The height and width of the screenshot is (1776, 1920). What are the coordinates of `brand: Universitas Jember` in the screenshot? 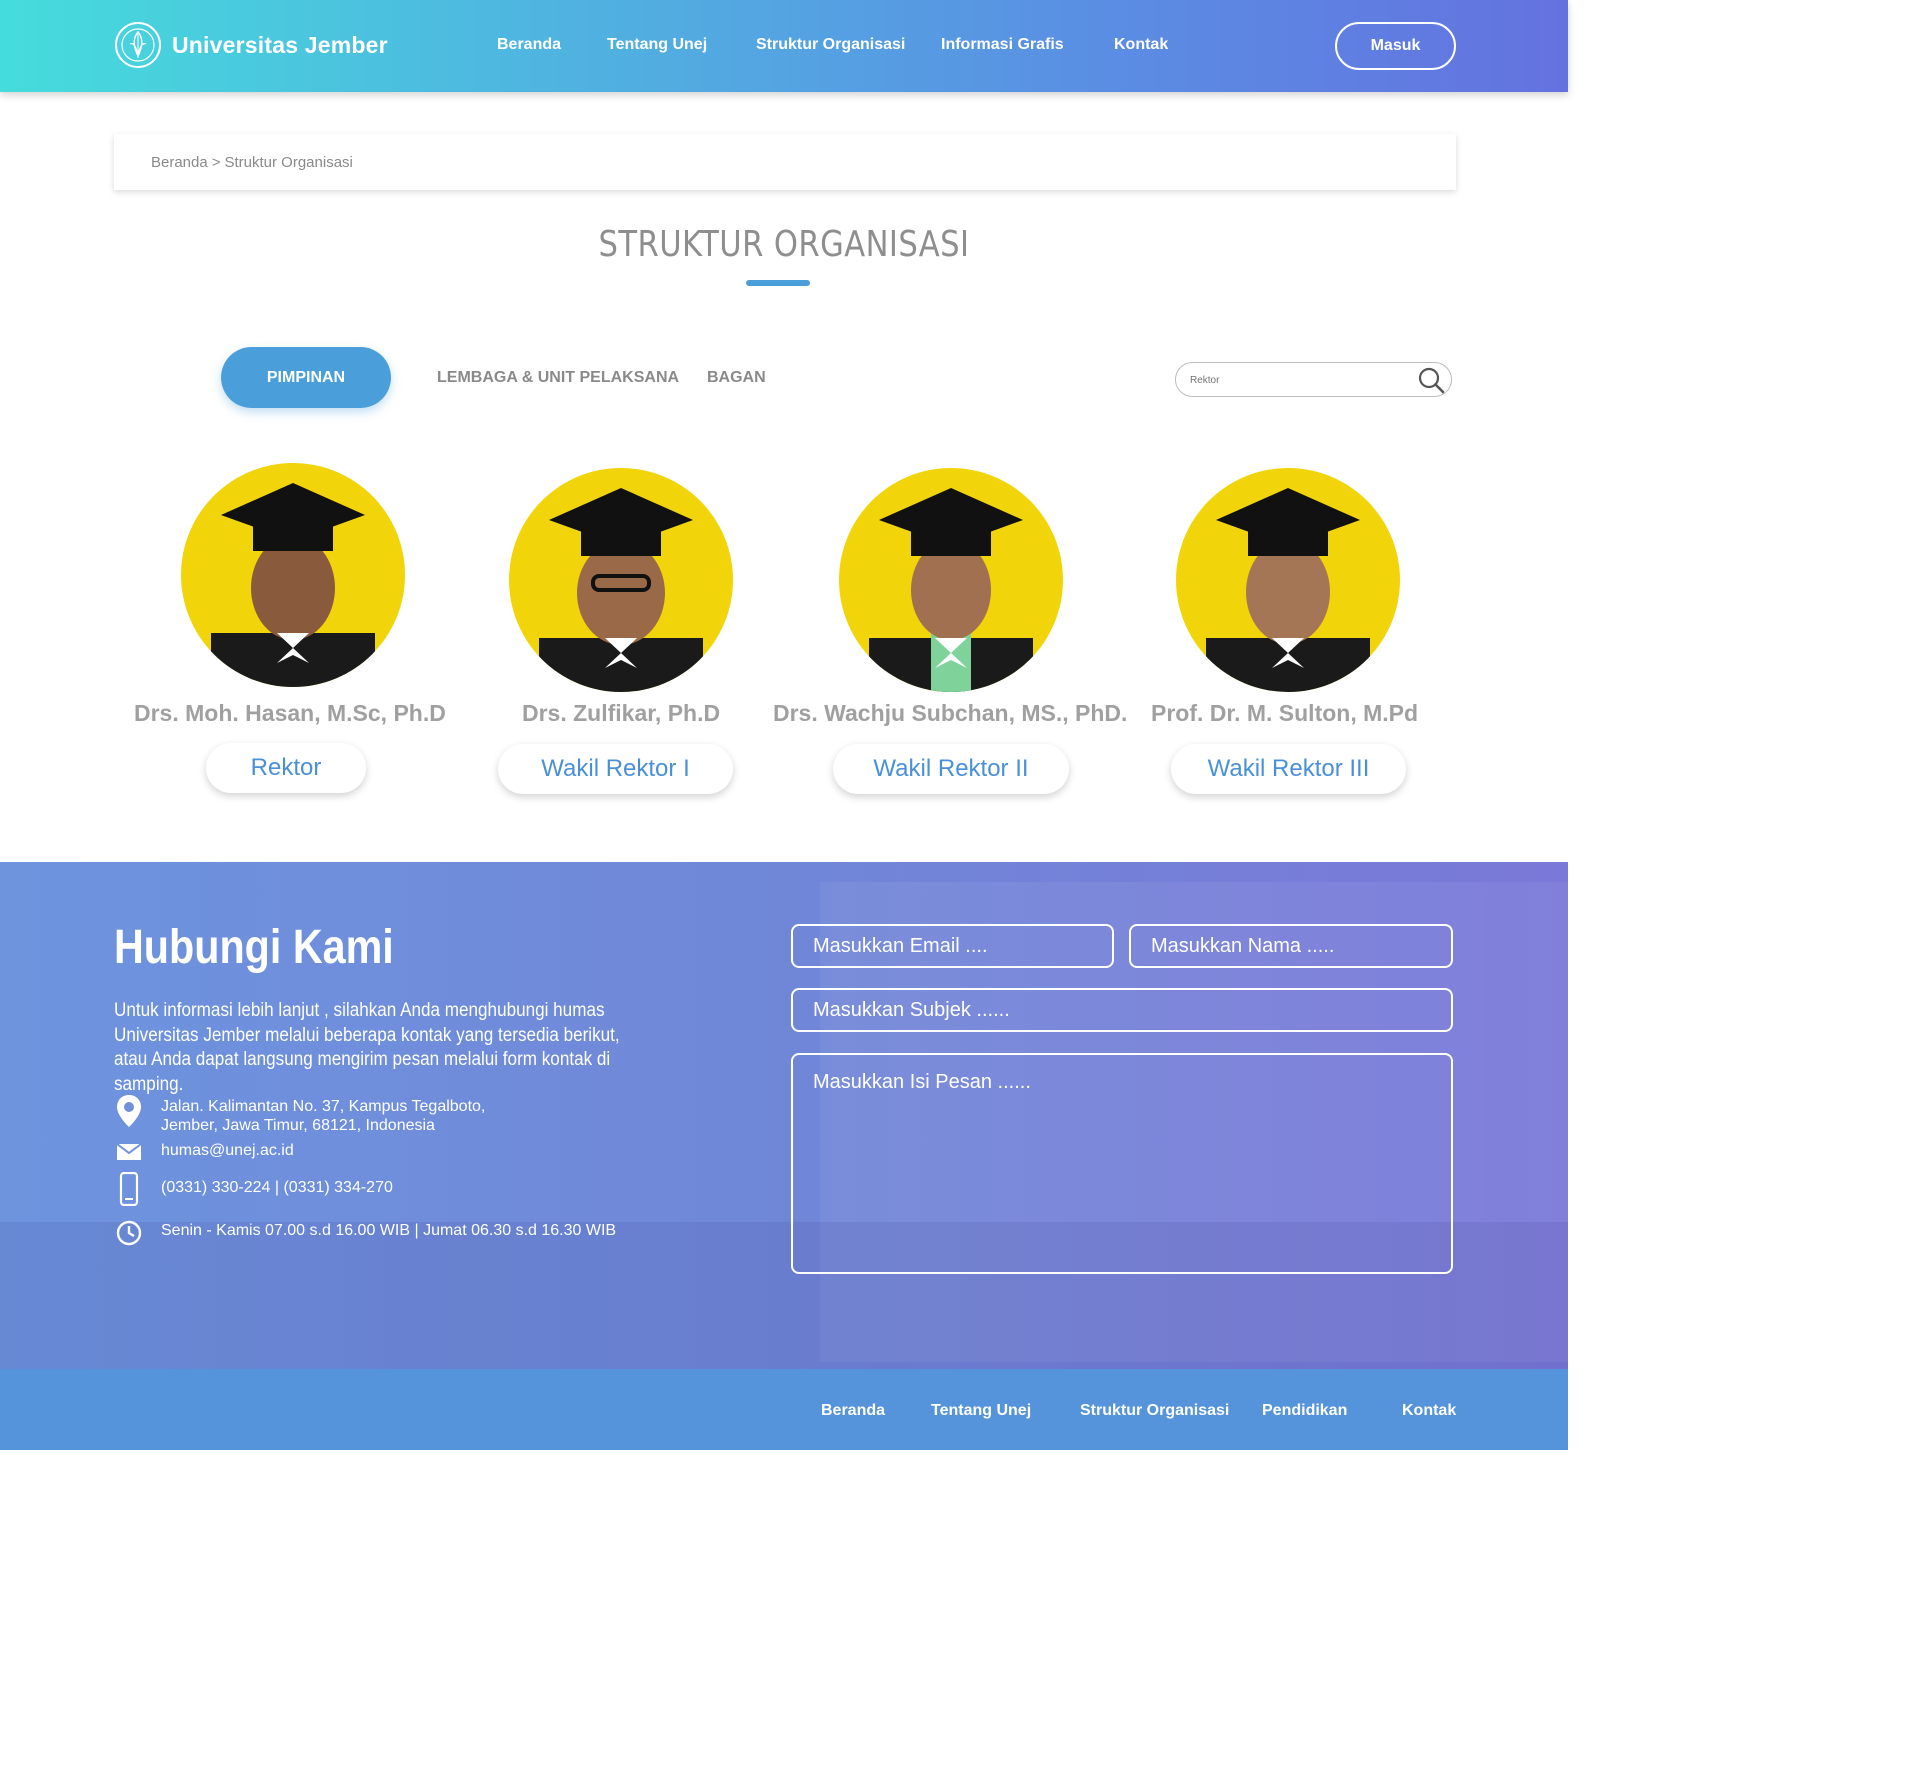 It's located at (251, 45).